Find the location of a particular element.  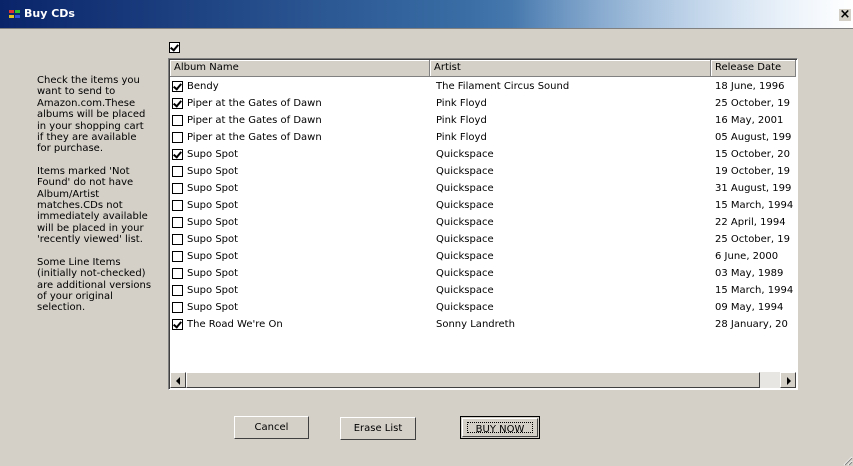

scrollbar-thumb is located at coordinates (473, 380).